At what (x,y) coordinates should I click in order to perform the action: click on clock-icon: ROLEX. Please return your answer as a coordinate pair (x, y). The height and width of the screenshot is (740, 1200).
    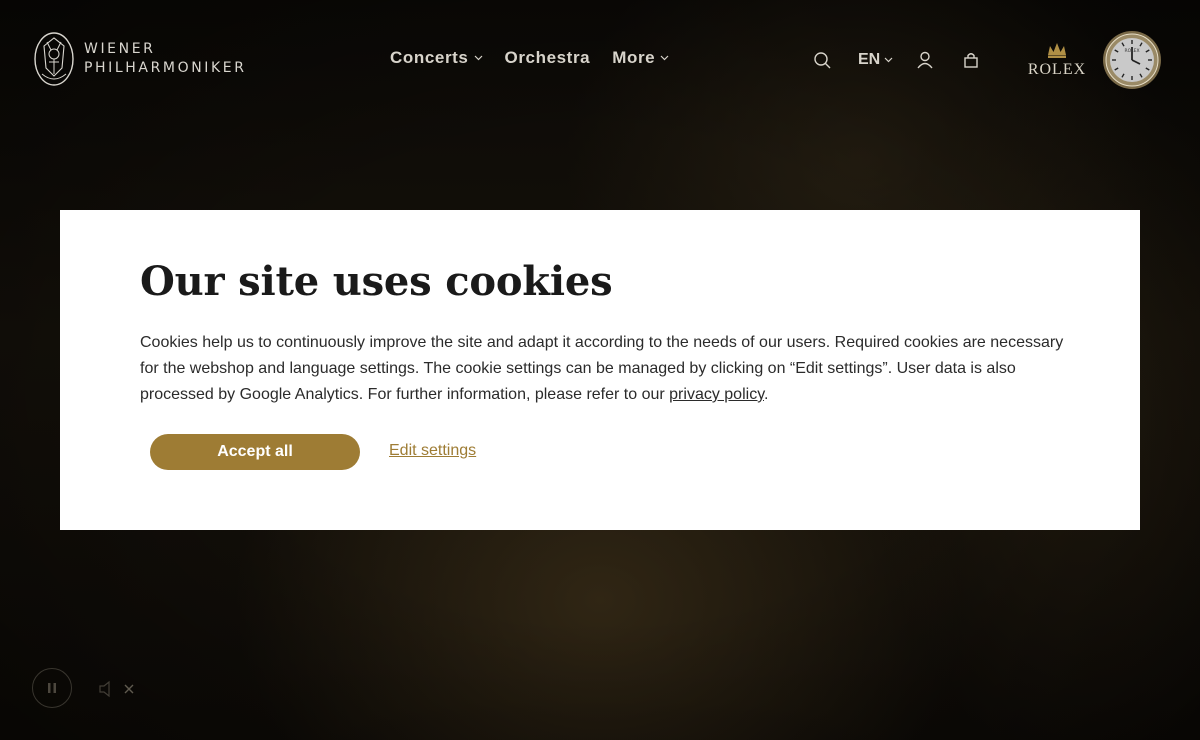
    Looking at the image, I should click on (1132, 60).